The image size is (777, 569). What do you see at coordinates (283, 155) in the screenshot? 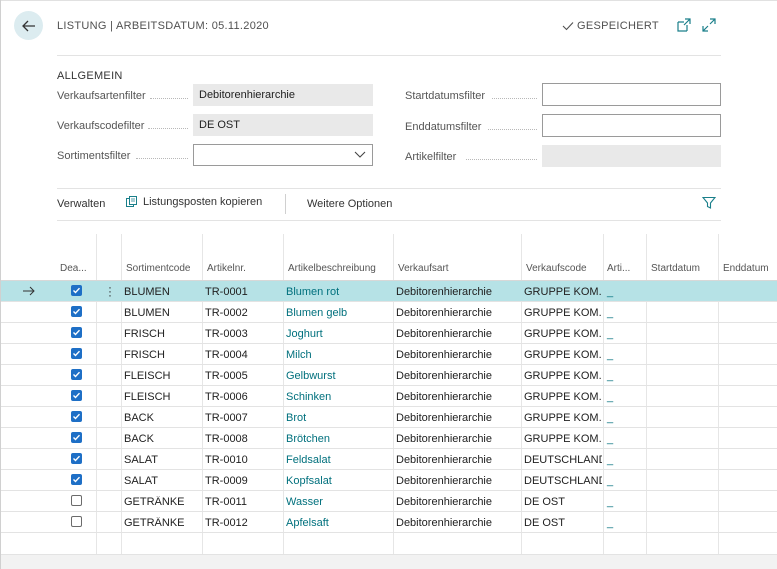
I see `assortment-filter-dropdown` at bounding box center [283, 155].